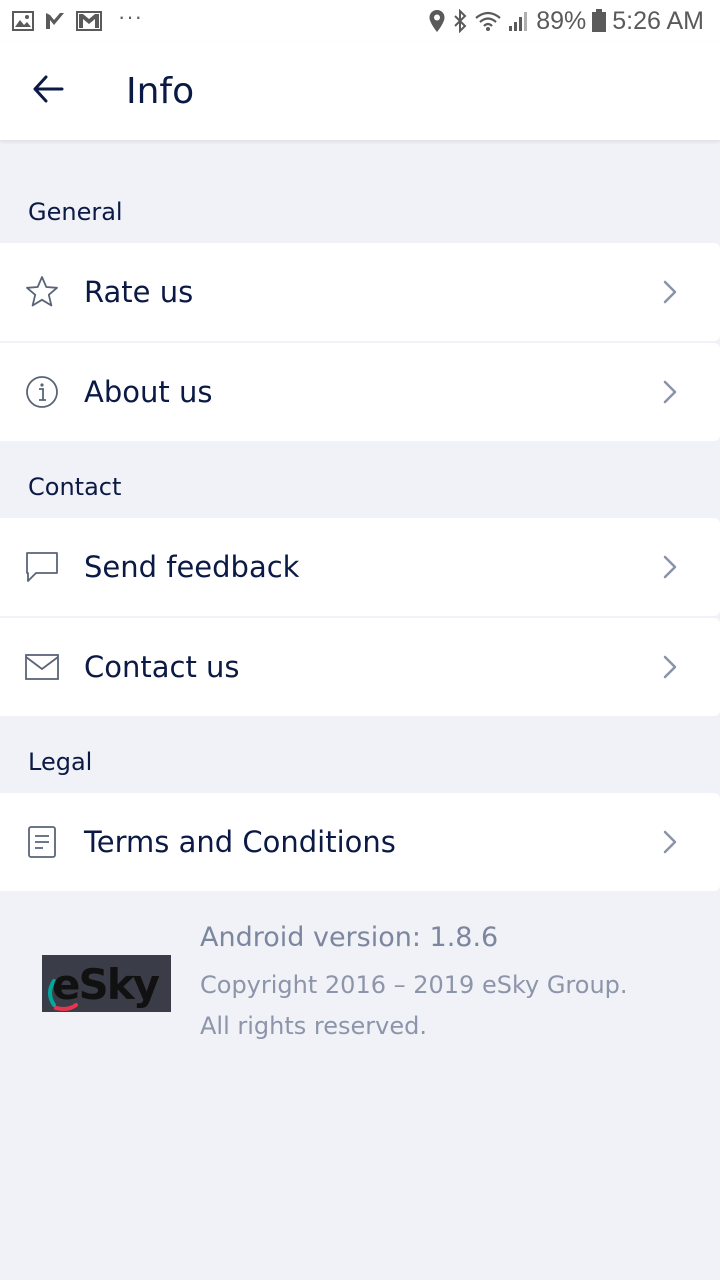  I want to click on copyright-line-1: Copyright 2016 – 2019 eSky Group., so click(414, 985).